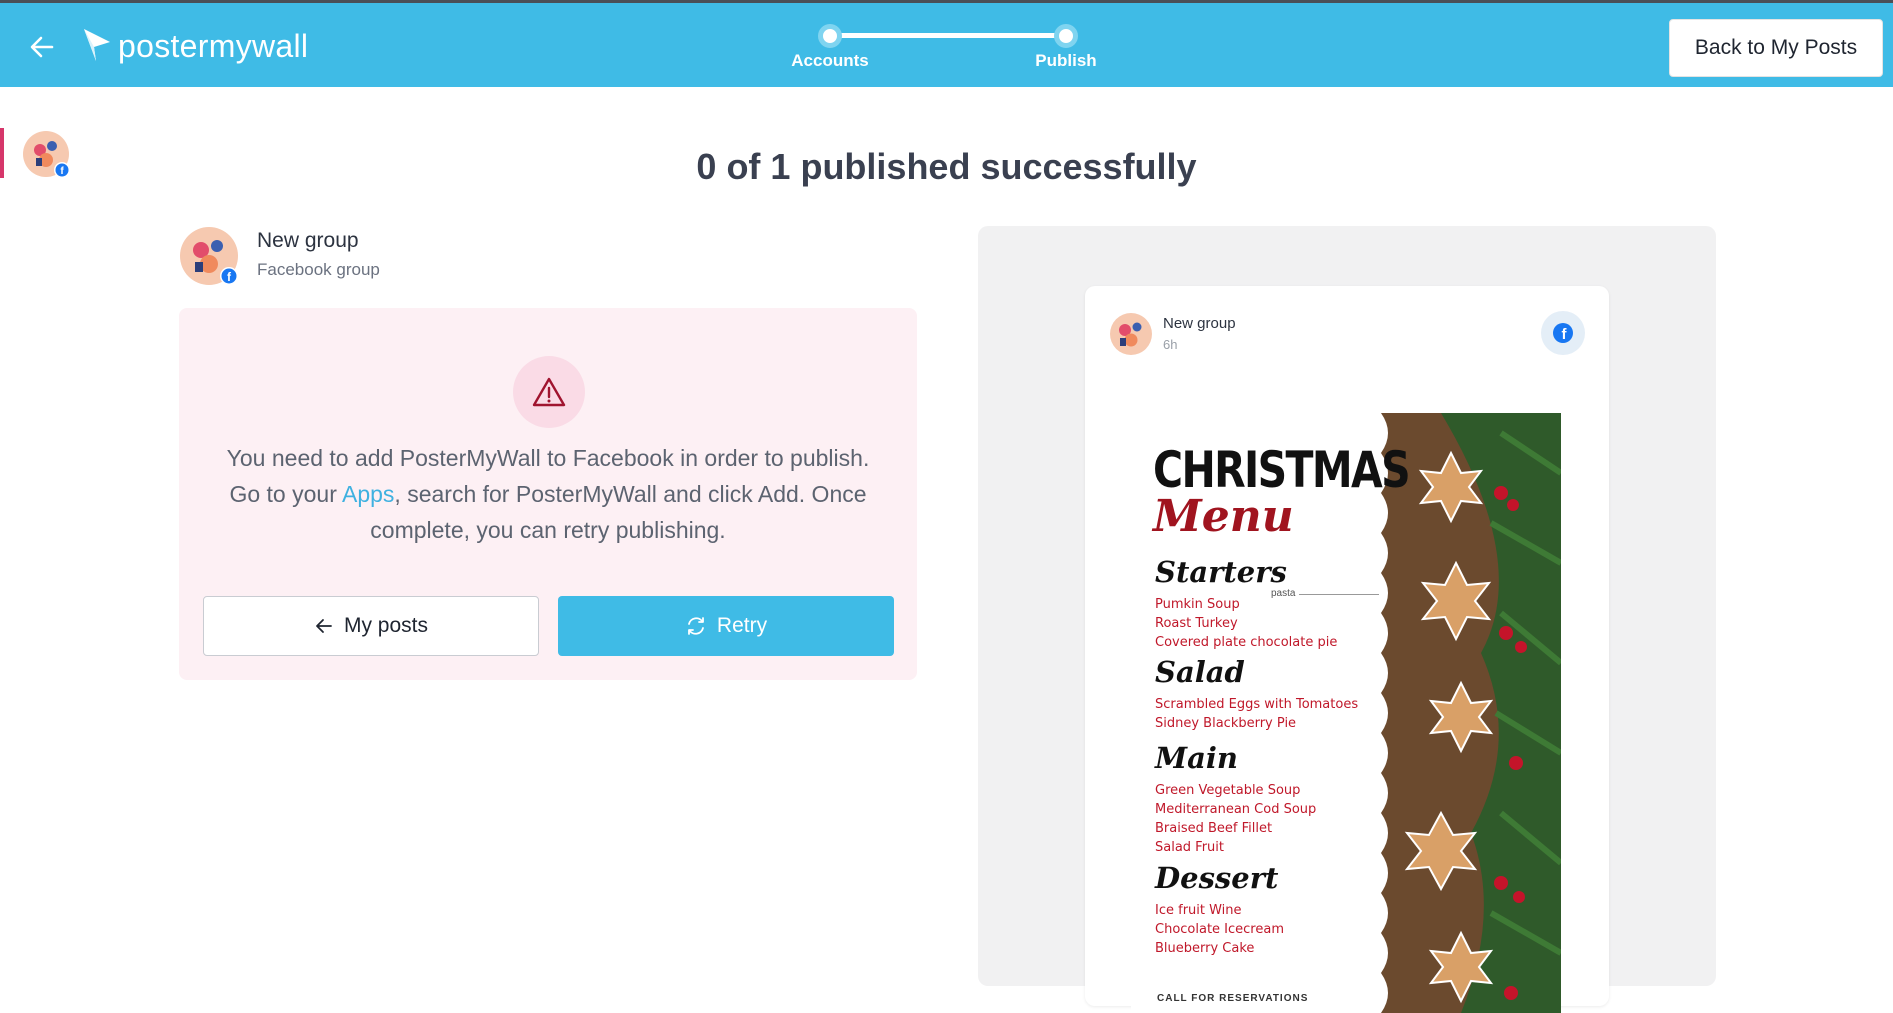 The image size is (1893, 1013). What do you see at coordinates (1283, 593) in the screenshot?
I see `pasta-label: pasta` at bounding box center [1283, 593].